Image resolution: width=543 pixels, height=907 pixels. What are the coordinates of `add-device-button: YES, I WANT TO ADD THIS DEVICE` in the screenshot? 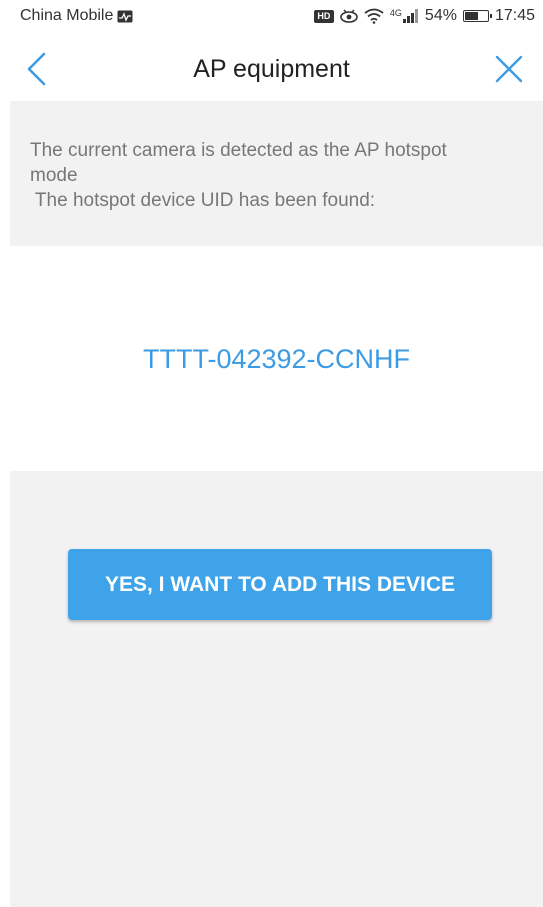 It's located at (280, 584).